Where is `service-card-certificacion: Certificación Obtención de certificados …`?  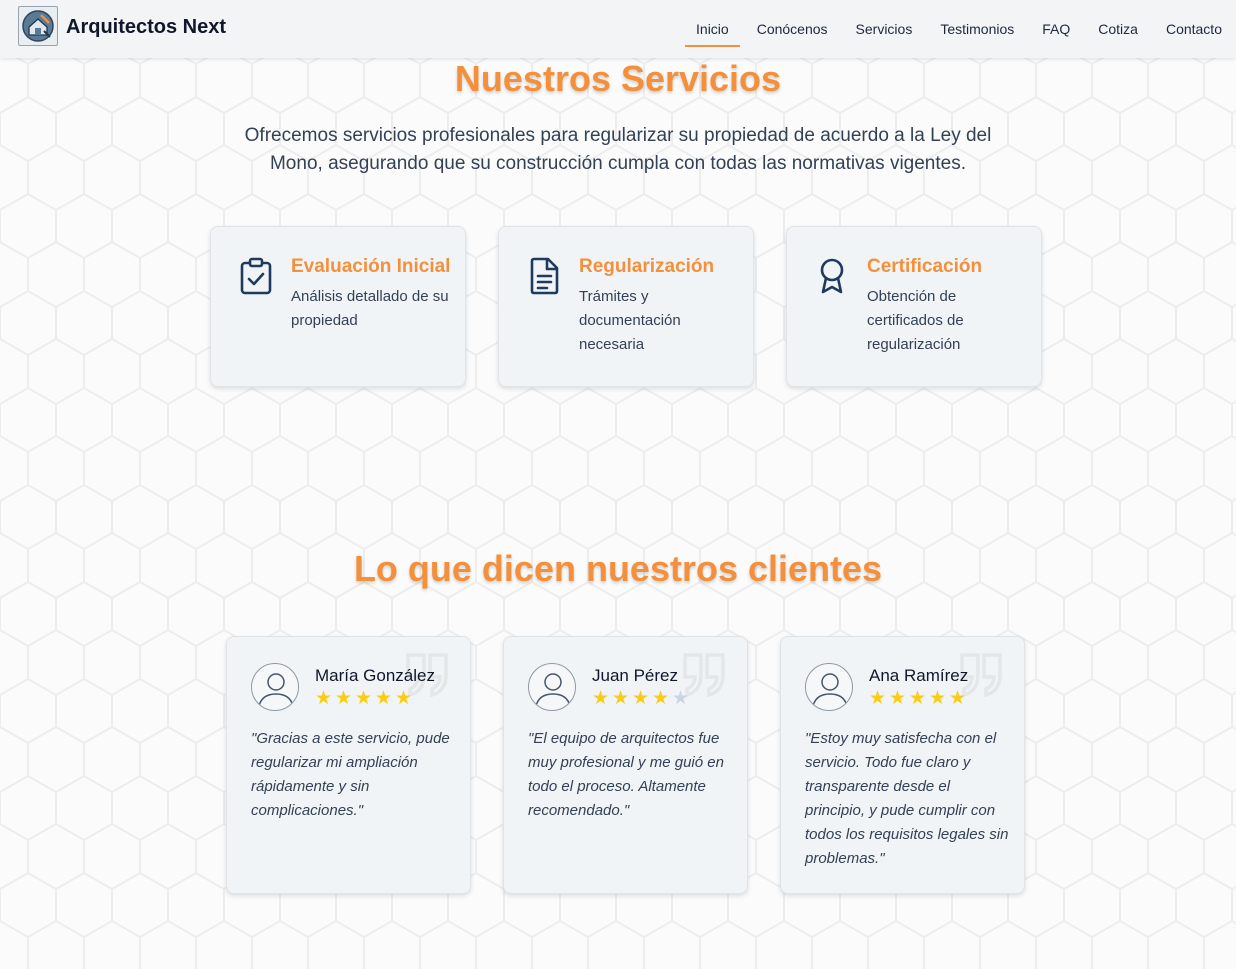
service-card-certificacion: Certificación Obtención de certificados … is located at coordinates (914, 306).